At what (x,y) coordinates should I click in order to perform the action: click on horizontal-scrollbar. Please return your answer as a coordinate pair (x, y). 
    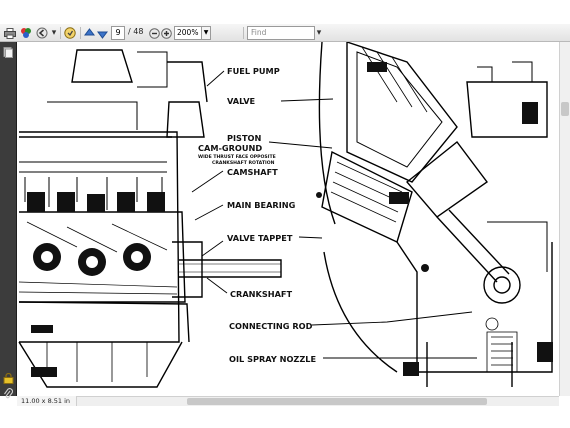
    Looking at the image, I should click on (288, 401).